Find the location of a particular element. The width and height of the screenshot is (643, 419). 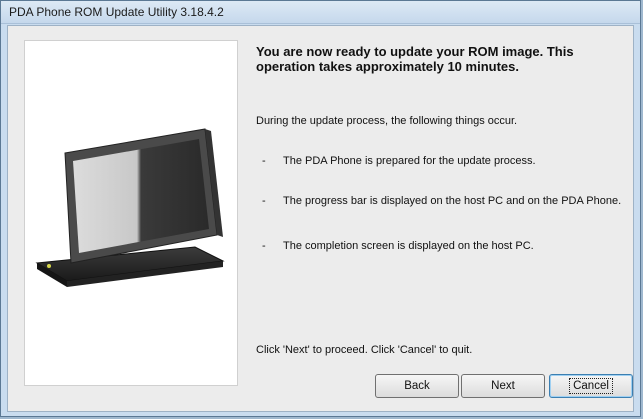

next-button-label: Next is located at coordinates (503, 386).